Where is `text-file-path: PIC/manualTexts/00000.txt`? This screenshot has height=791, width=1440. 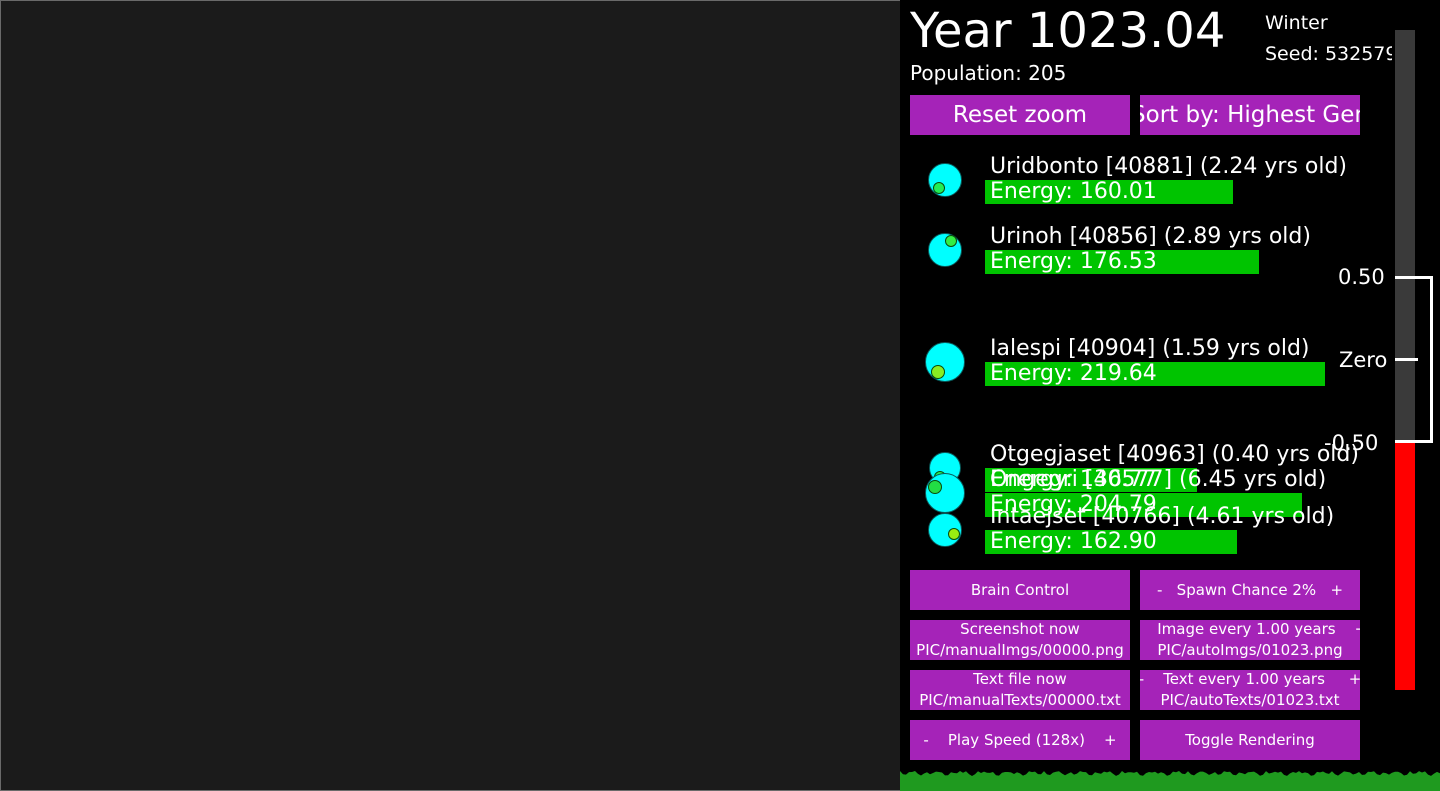 text-file-path: PIC/manualTexts/00000.txt is located at coordinates (1020, 700).